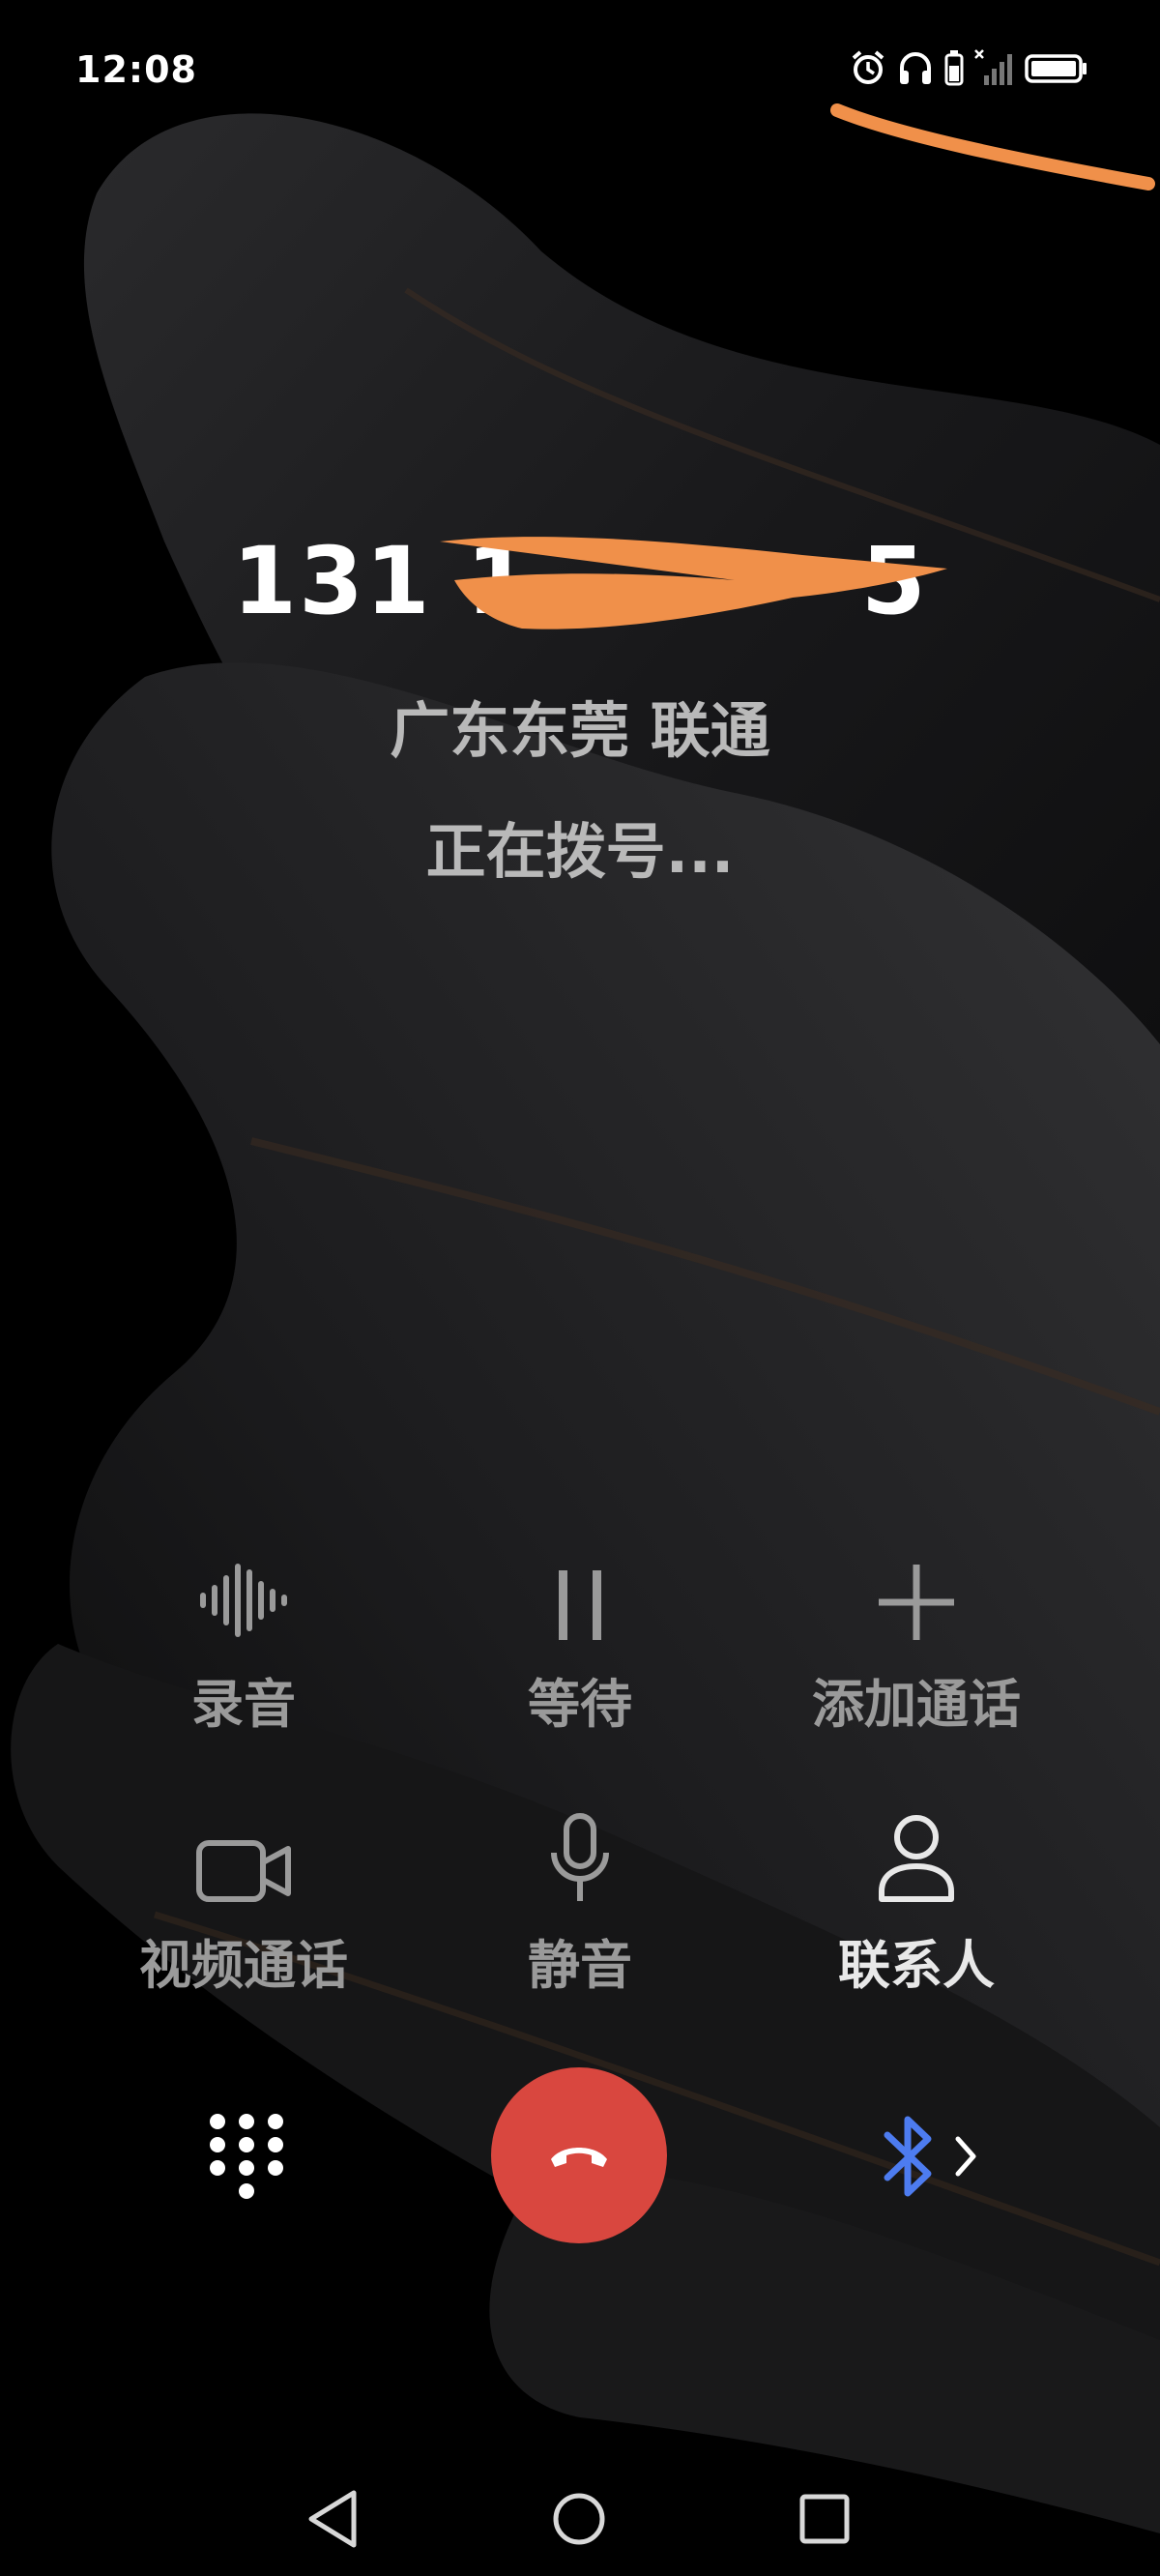 The width and height of the screenshot is (1160, 2576). I want to click on bluetooth-icon, so click(908, 2156).